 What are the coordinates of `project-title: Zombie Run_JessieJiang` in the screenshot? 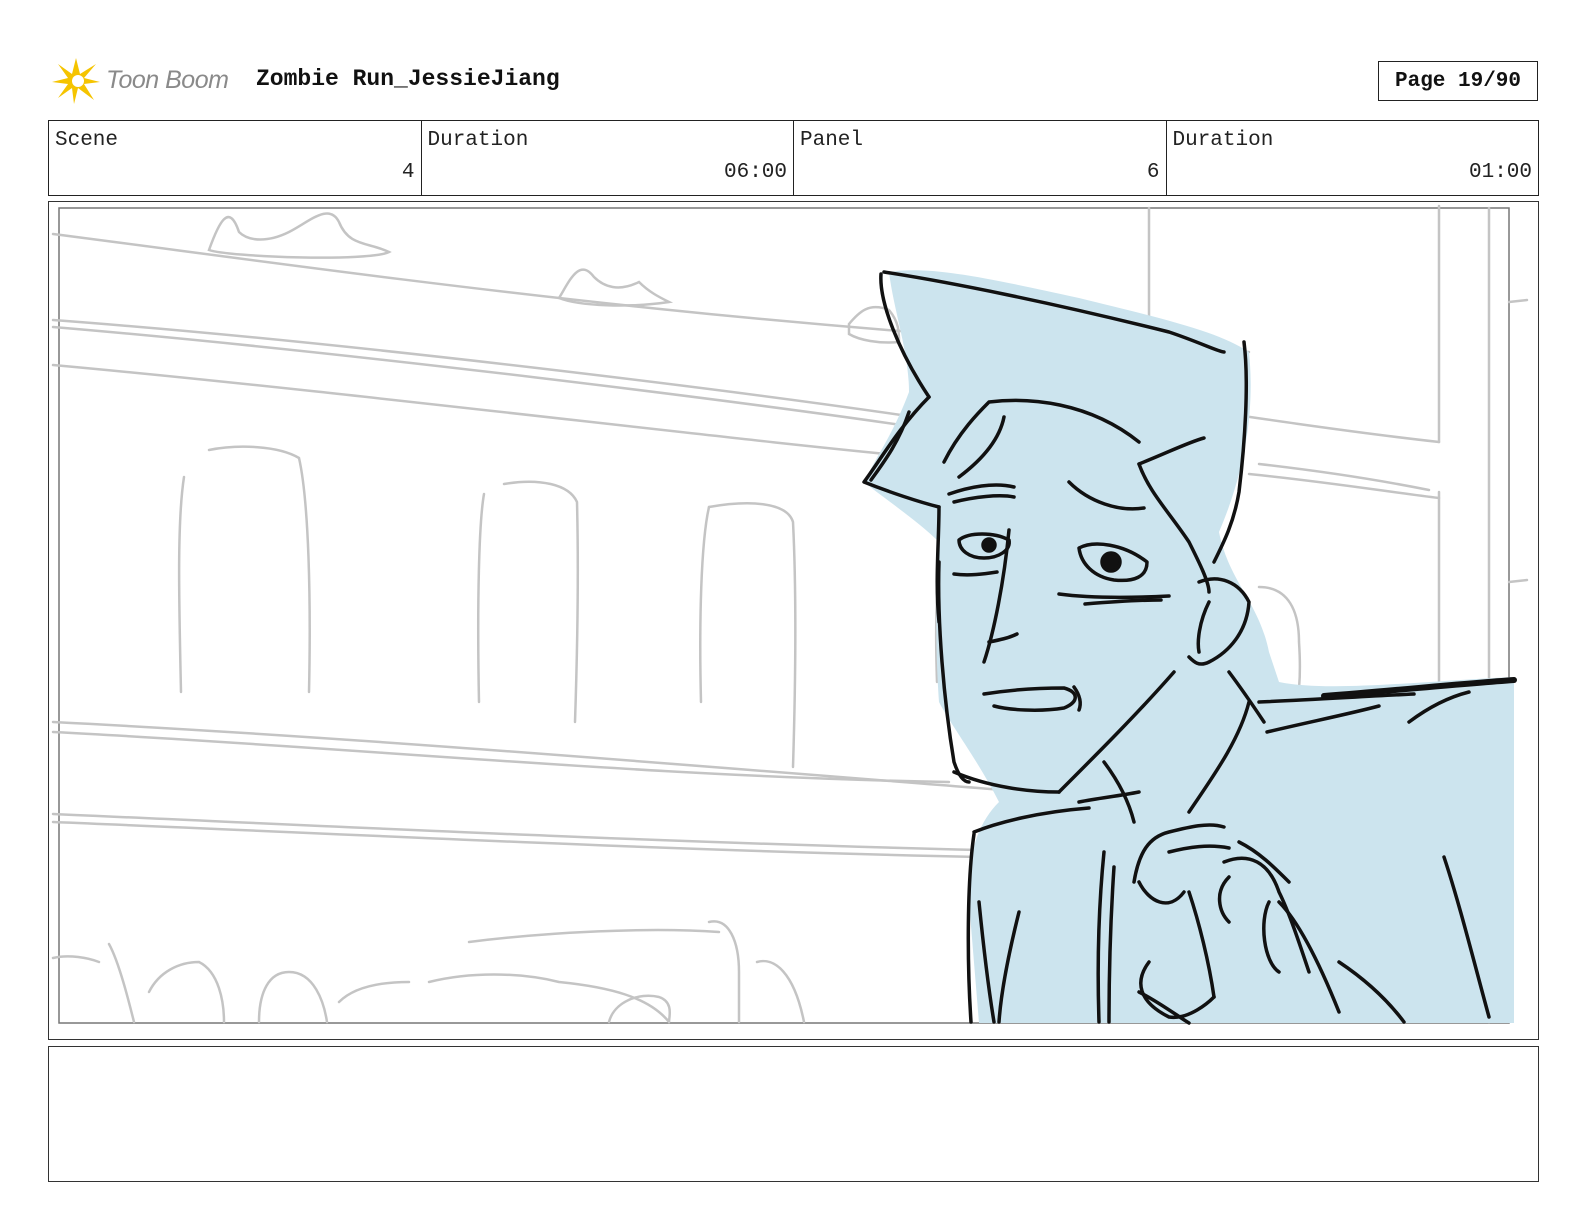 It's located at (408, 79).